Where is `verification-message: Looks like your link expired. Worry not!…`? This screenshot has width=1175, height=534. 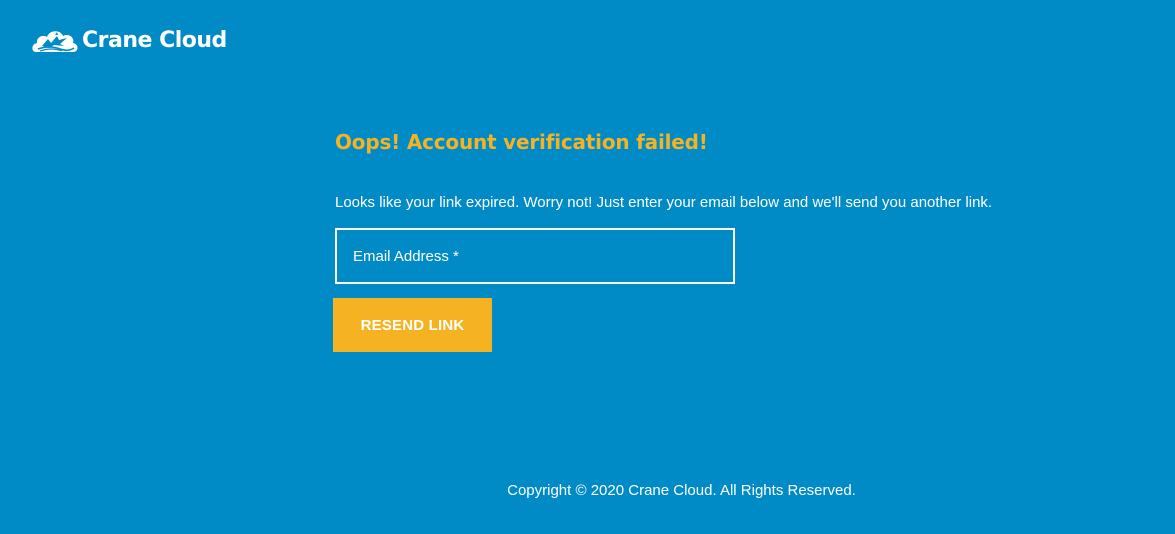
verification-message: Looks like your link expired. Worry not!… is located at coordinates (664, 202).